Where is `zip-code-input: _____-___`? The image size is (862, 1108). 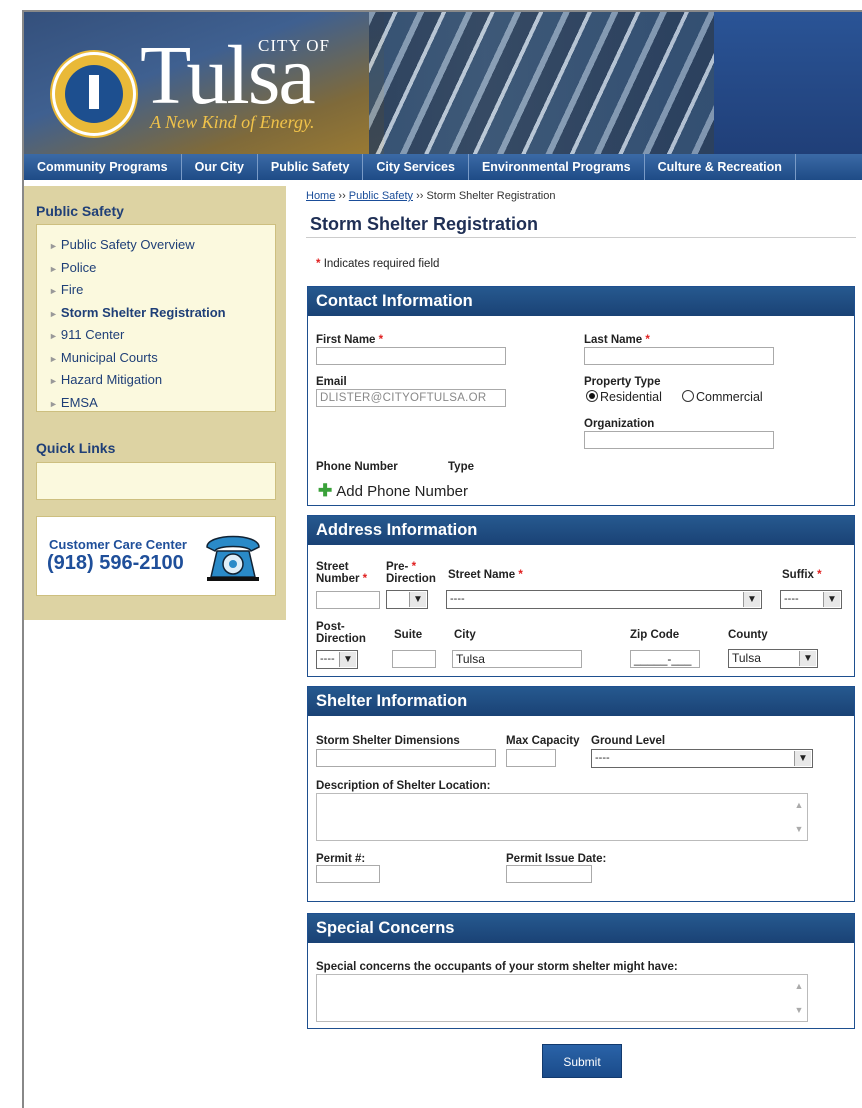 zip-code-input: _____-___ is located at coordinates (665, 659).